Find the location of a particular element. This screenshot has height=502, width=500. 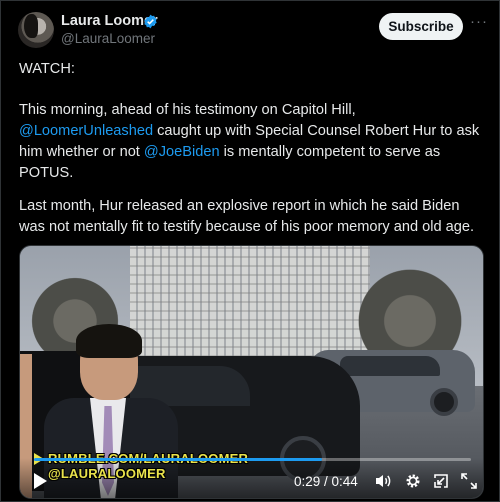

more-options-icon: ··· is located at coordinates (478, 24).